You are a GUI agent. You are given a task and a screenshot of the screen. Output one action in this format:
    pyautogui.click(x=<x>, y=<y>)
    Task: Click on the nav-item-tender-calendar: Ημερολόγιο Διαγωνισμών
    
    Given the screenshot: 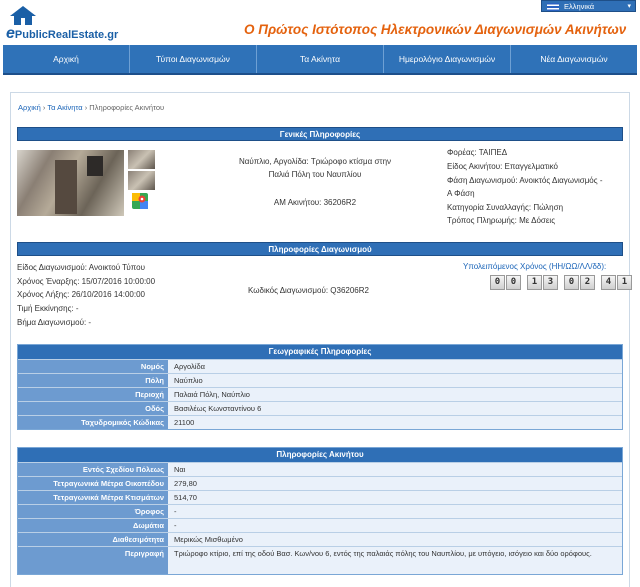 What is the action you would take?
    pyautogui.click(x=447, y=59)
    